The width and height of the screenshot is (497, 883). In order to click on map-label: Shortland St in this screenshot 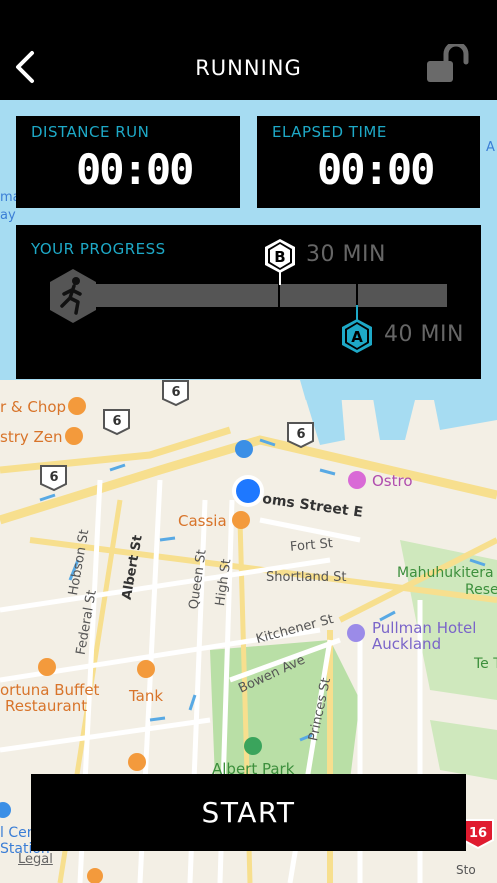, I will do `click(306, 577)`.